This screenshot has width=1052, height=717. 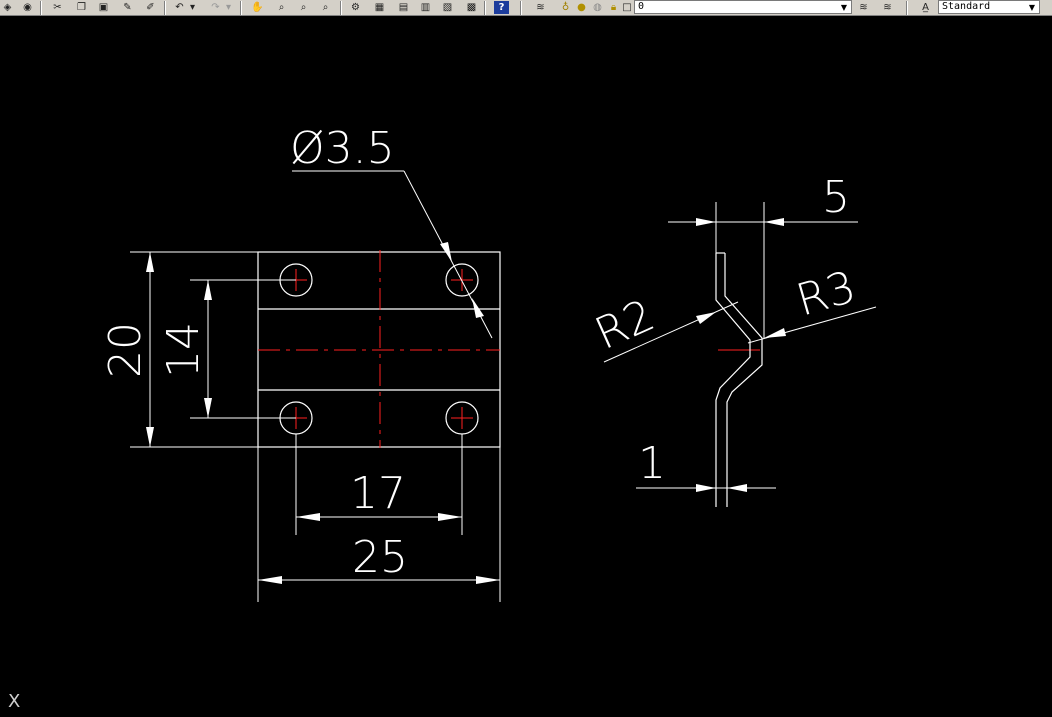 I want to click on bulb-icon: ♁, so click(x=565, y=7).